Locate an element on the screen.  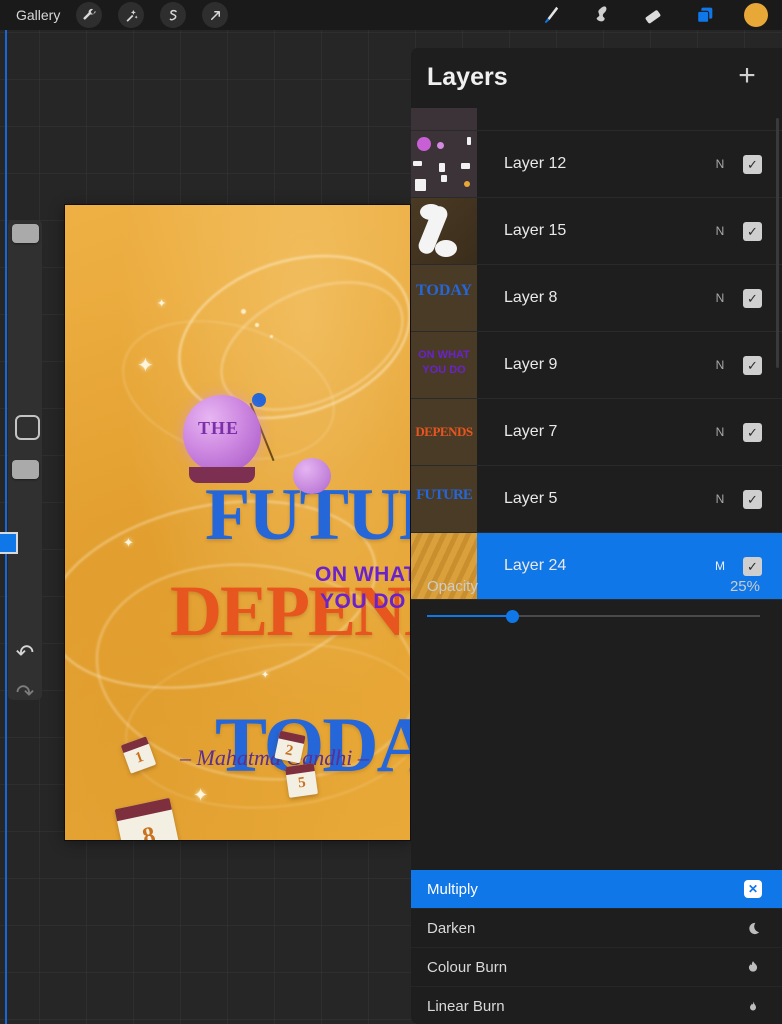
selection-s-icon is located at coordinates (173, 15).